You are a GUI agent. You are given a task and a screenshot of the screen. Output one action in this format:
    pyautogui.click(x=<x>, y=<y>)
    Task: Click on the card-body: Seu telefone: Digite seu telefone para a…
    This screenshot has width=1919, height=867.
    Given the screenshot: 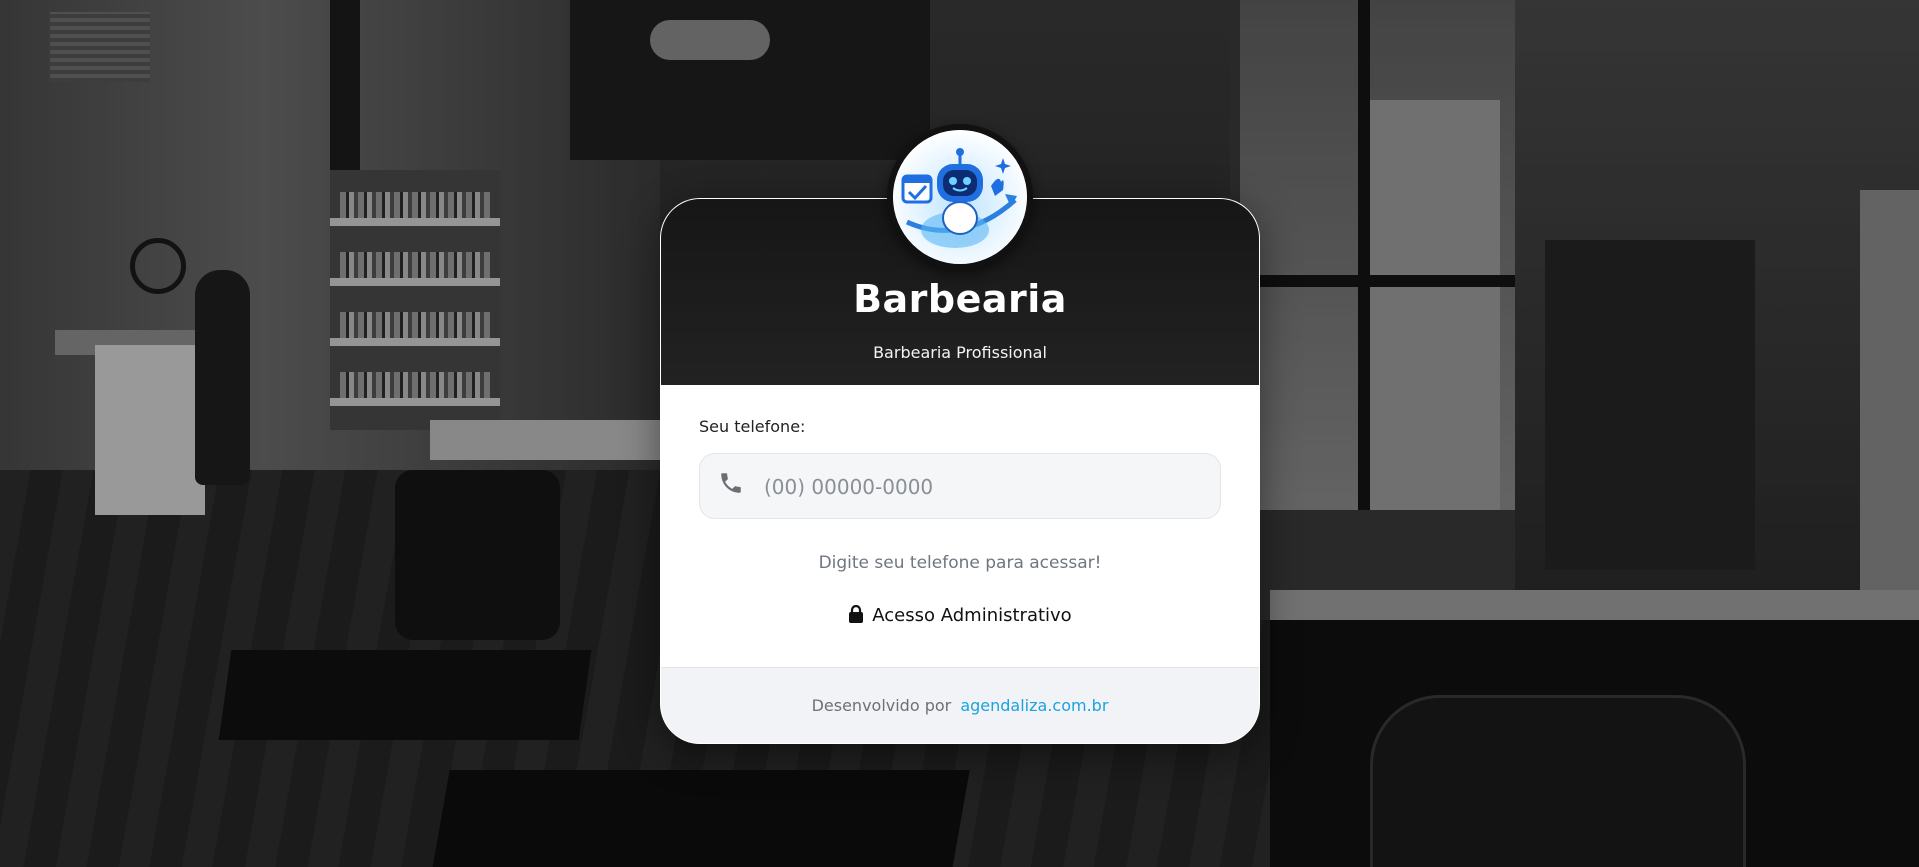 What is the action you would take?
    pyautogui.click(x=960, y=525)
    